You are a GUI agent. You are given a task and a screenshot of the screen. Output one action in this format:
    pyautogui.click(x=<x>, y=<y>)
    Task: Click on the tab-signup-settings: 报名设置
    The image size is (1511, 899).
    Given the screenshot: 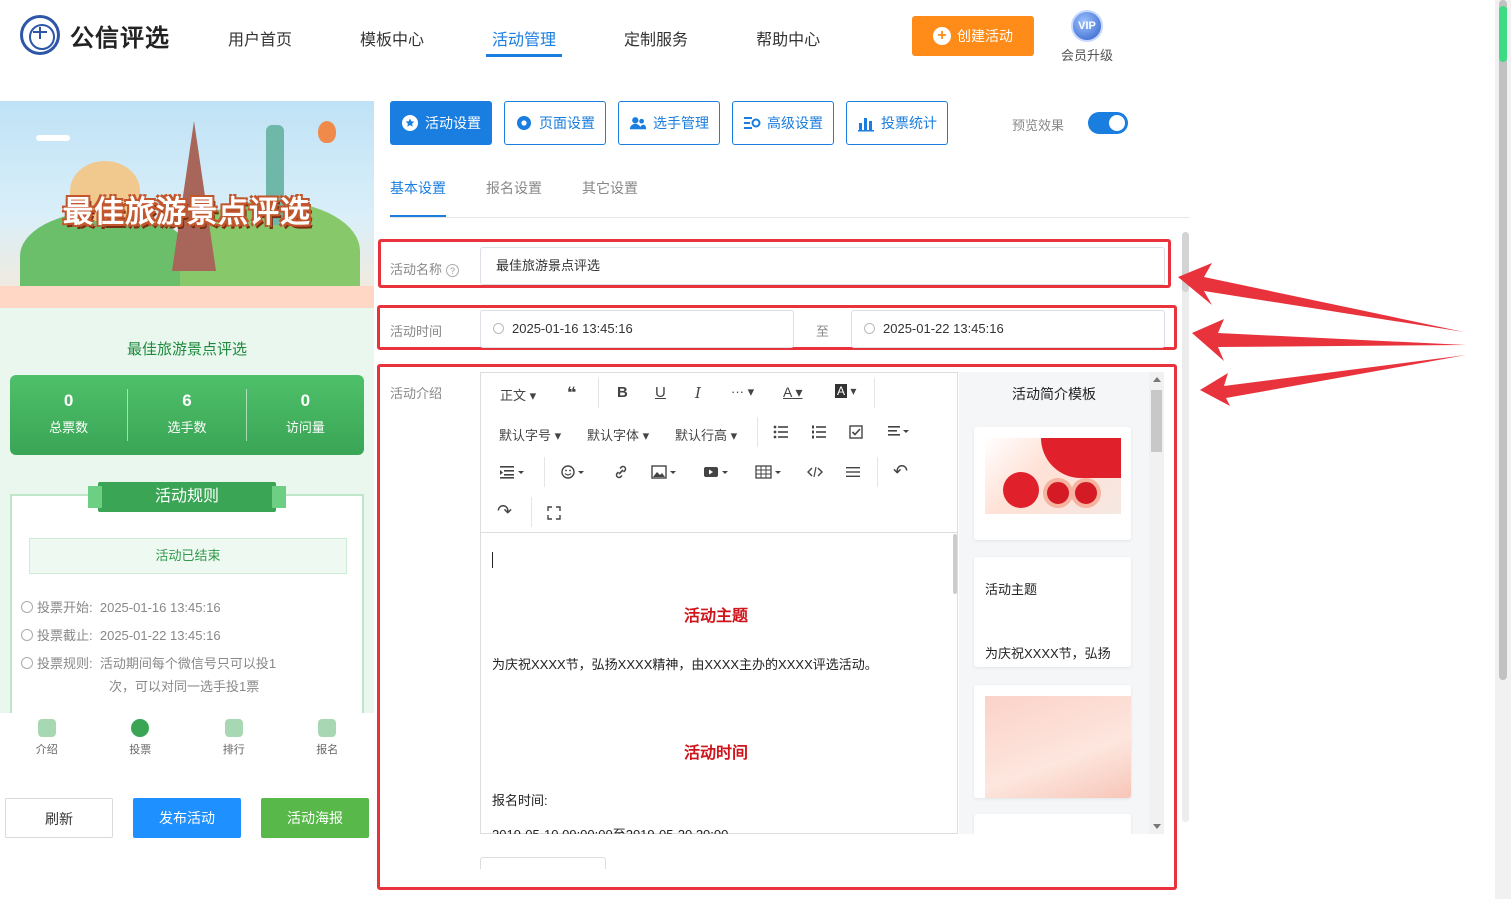 What is the action you would take?
    pyautogui.click(x=514, y=198)
    